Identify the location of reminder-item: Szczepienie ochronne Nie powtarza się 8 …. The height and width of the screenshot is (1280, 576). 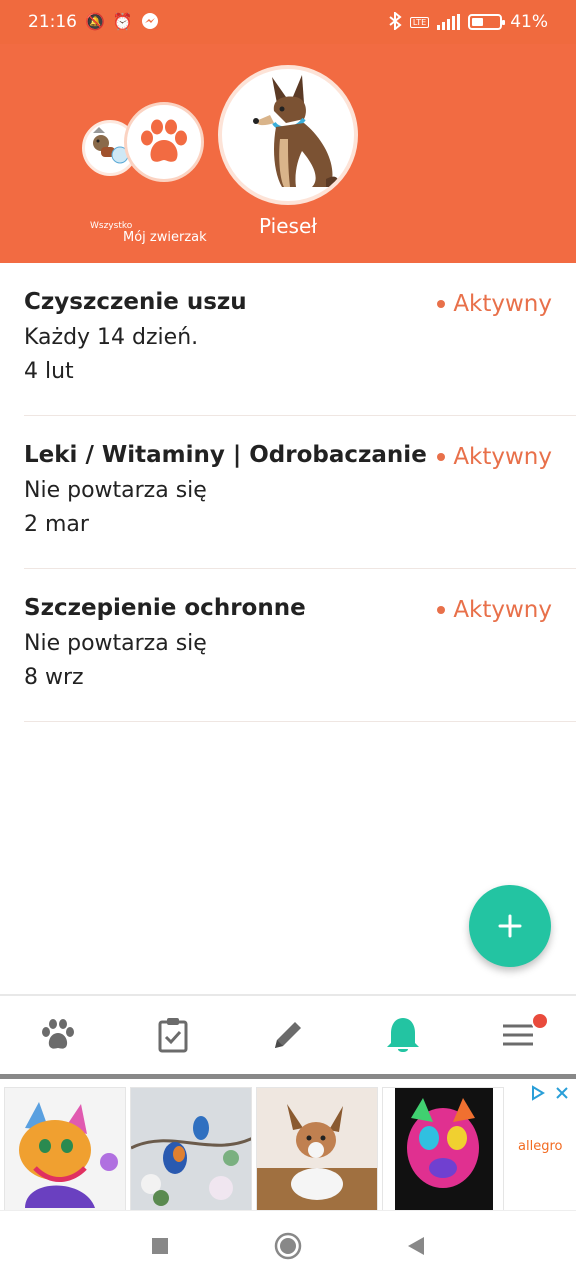
(300, 645).